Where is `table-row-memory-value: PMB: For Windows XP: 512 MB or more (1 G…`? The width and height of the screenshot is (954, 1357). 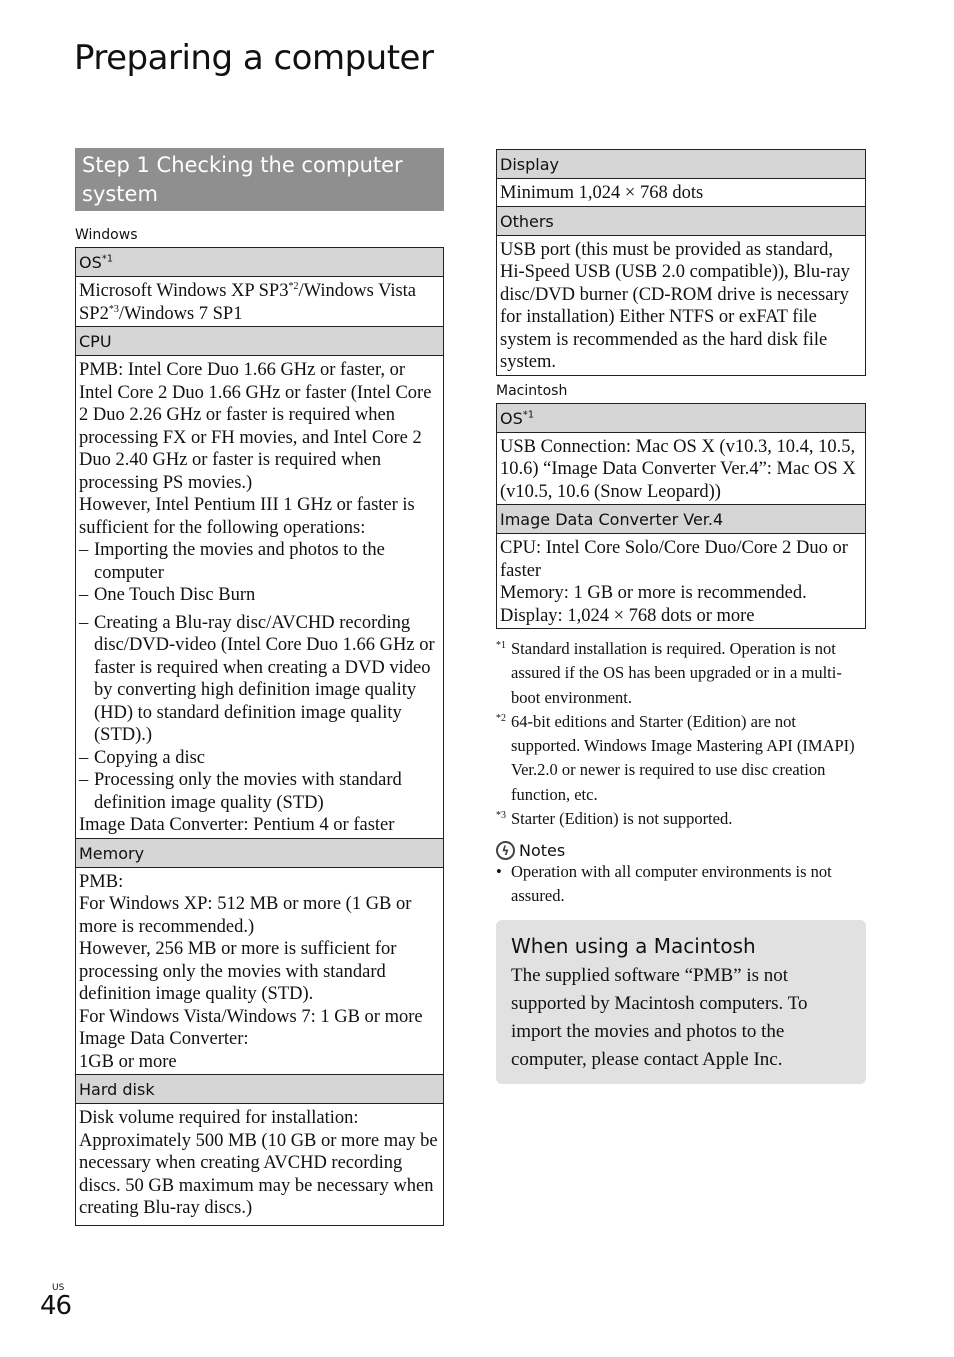 table-row-memory-value: PMB: For Windows XP: 512 MB or more (1 G… is located at coordinates (259, 970).